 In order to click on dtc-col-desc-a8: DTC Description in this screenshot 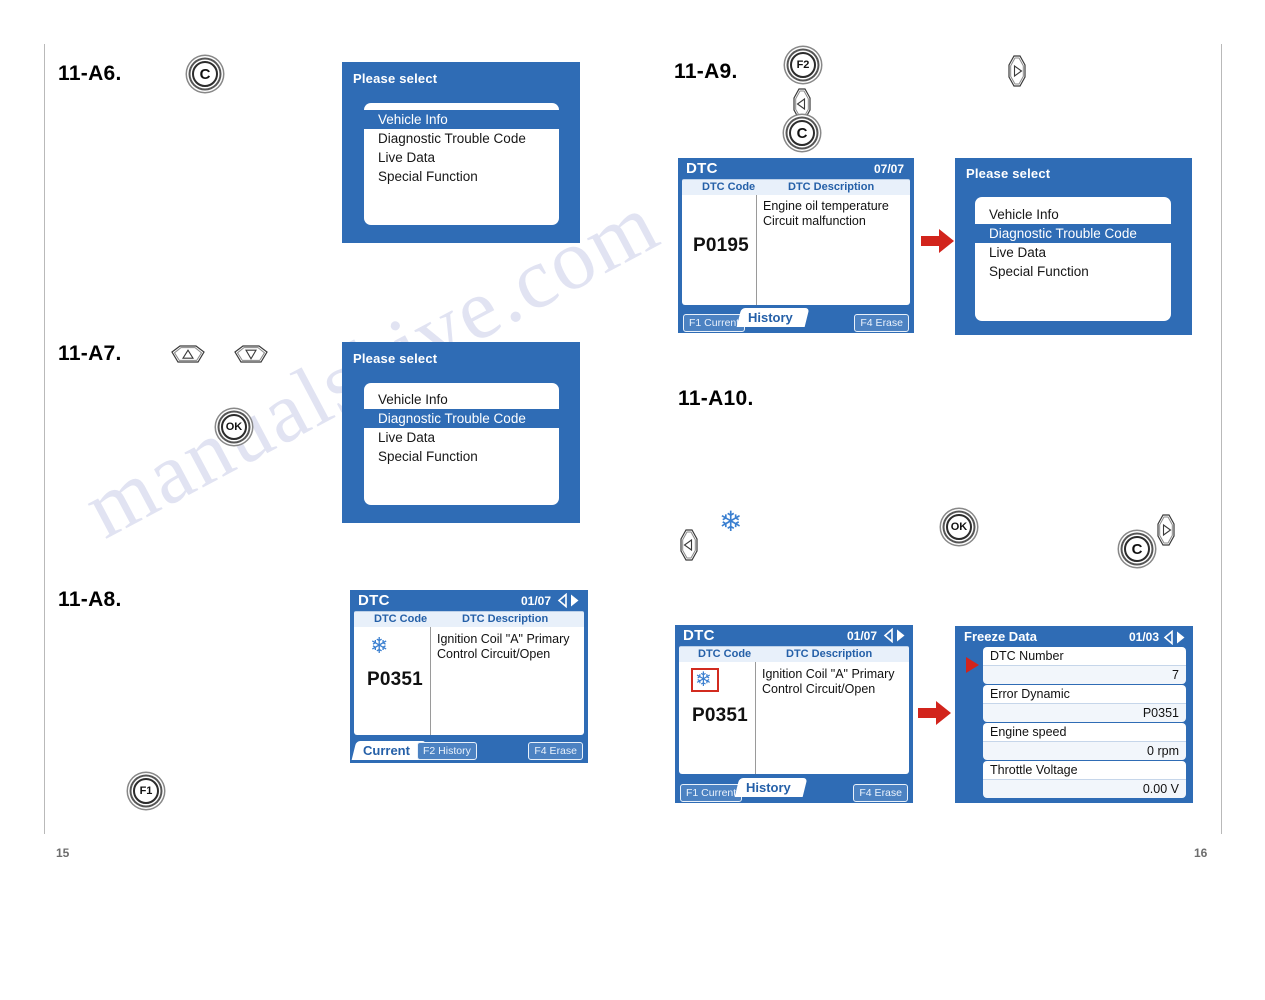, I will do `click(505, 619)`.